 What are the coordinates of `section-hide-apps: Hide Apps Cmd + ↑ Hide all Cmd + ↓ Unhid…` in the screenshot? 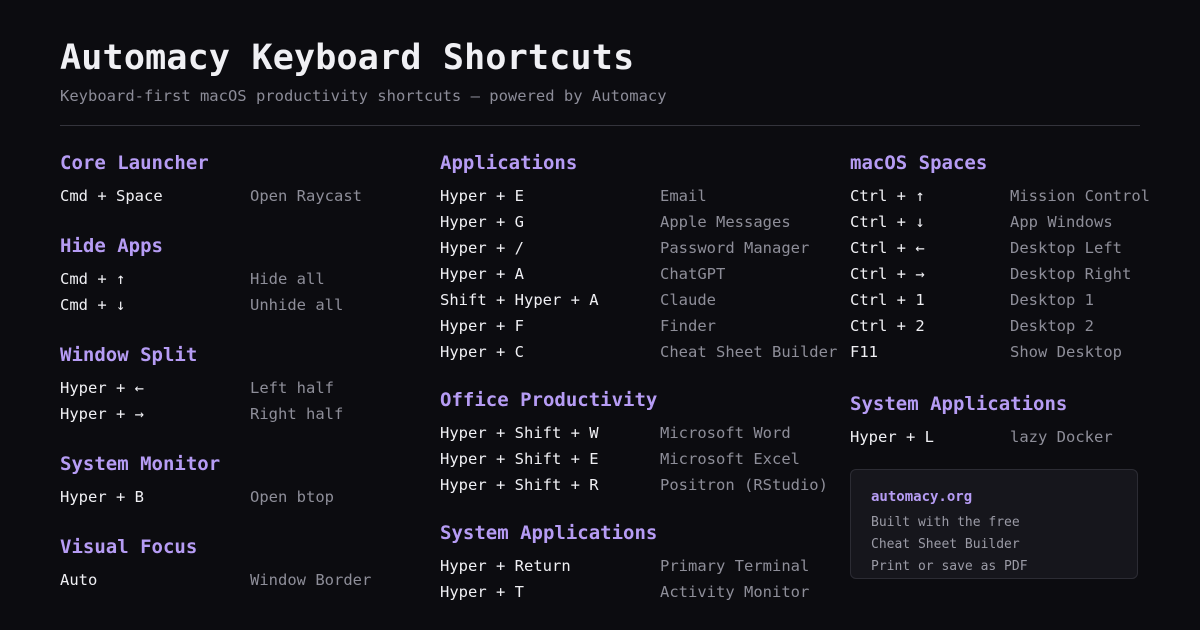 It's located at (240, 275).